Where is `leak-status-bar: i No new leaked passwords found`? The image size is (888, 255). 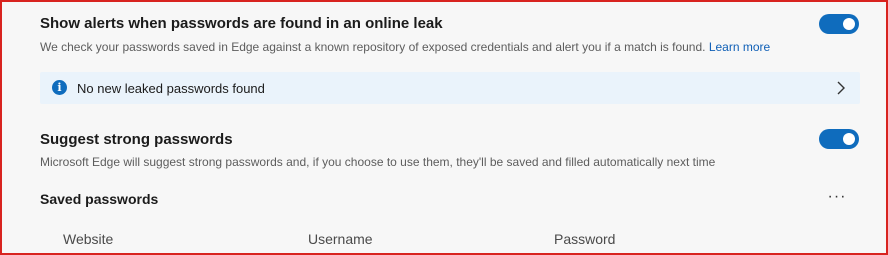
leak-status-bar: i No new leaked passwords found is located at coordinates (450, 88).